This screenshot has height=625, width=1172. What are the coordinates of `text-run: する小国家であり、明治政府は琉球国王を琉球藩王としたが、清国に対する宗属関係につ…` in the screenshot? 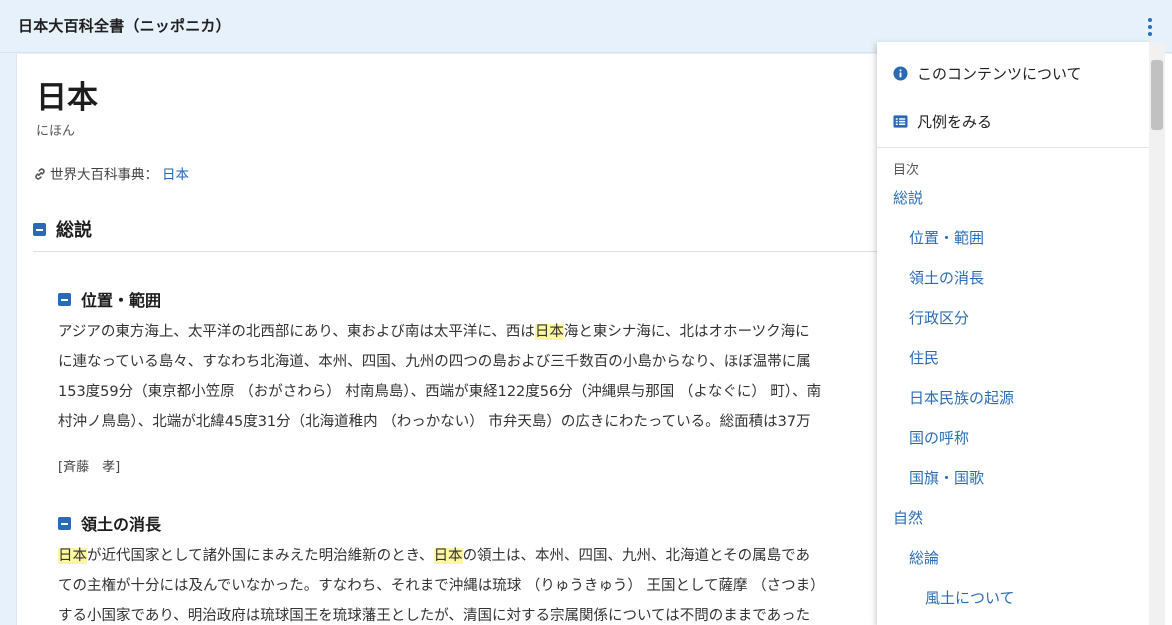 It's located at (434, 616).